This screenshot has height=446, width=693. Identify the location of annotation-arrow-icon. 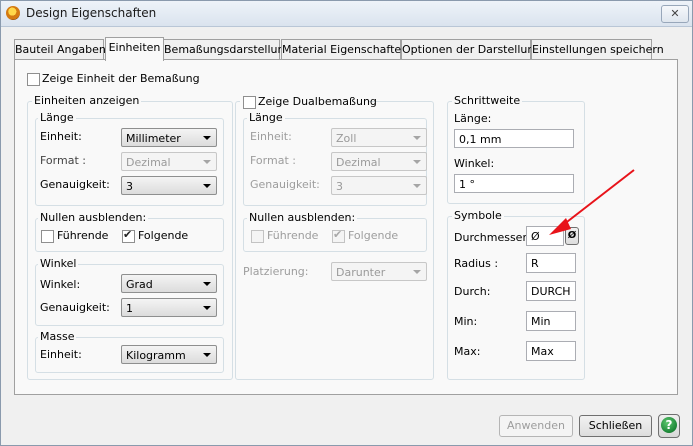
(592, 202).